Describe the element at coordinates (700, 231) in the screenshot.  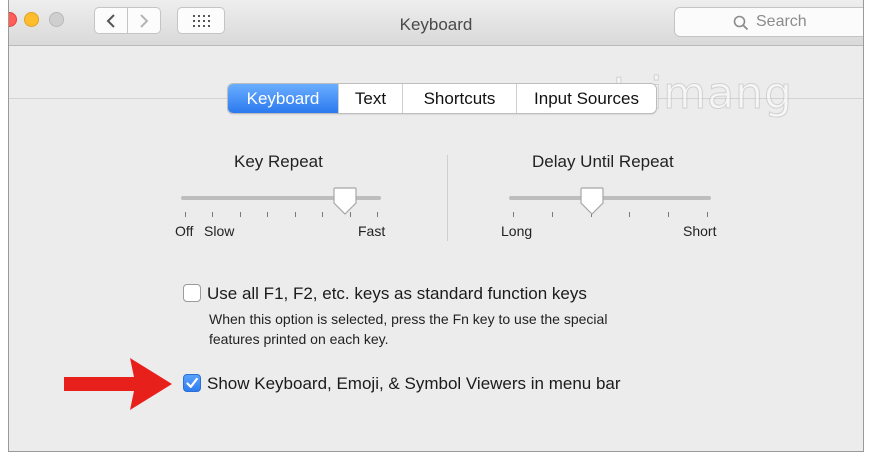
I see `delay-short-label: Short` at that location.